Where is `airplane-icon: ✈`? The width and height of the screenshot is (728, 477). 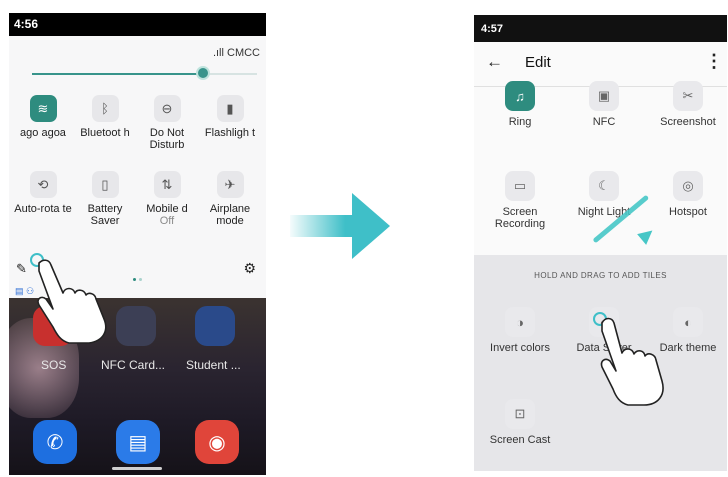 airplane-icon: ✈ is located at coordinates (230, 184).